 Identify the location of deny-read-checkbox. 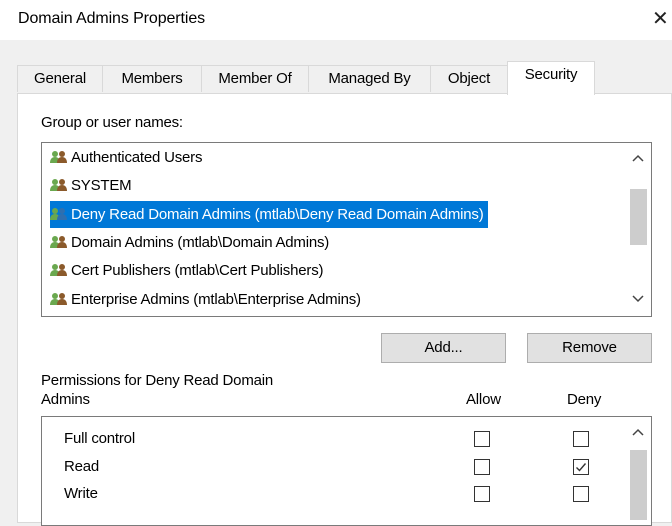
(581, 467).